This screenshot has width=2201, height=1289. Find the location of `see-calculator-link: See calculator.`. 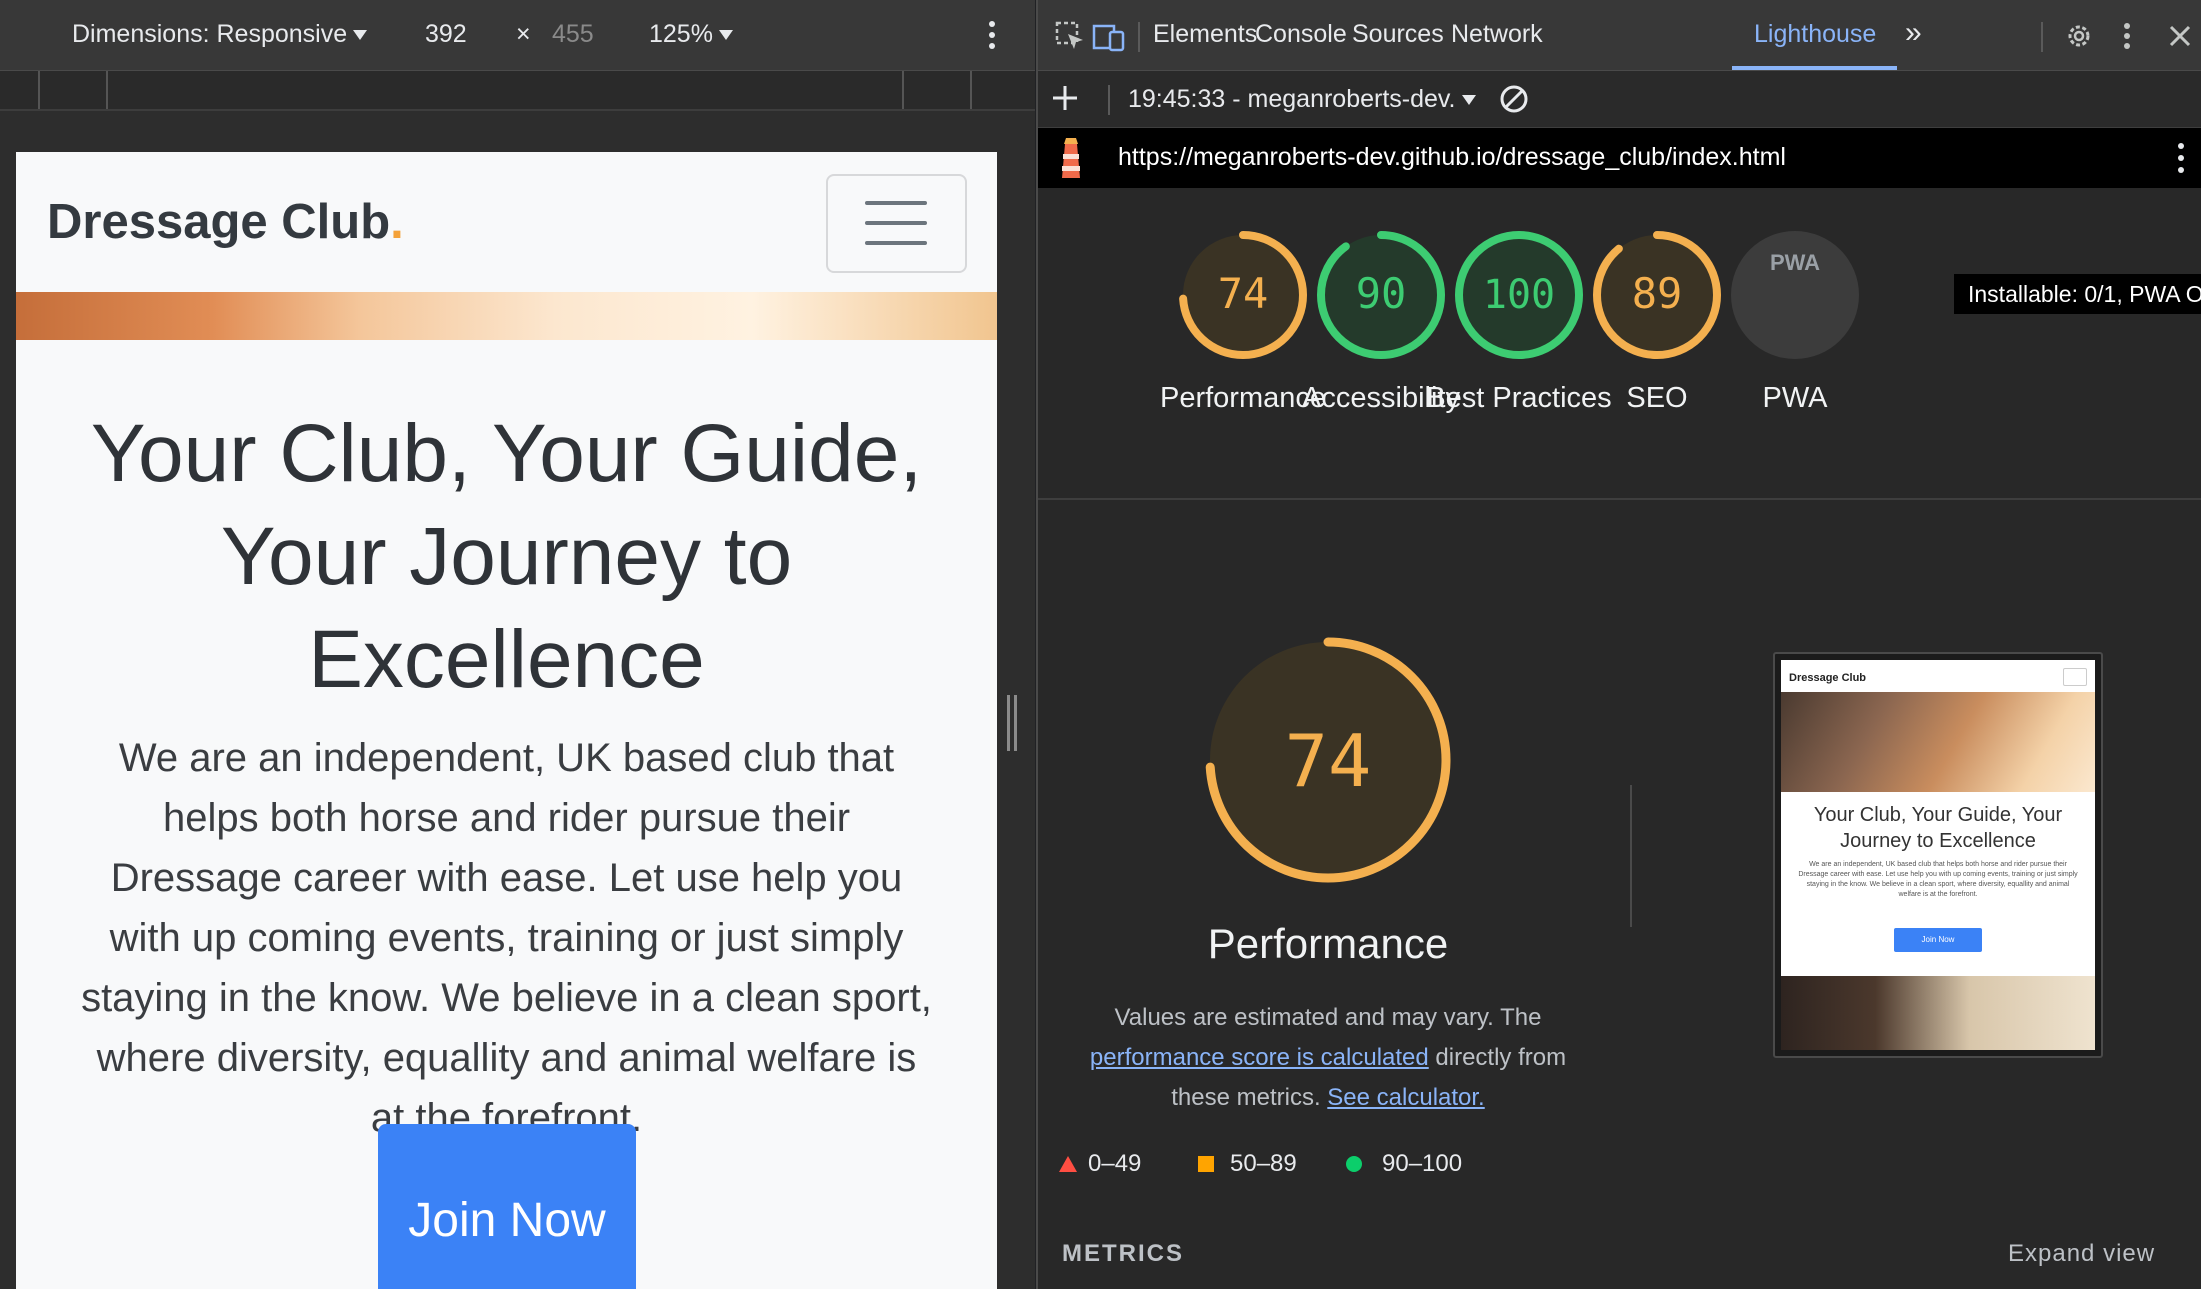

see-calculator-link: See calculator. is located at coordinates (1405, 1097).